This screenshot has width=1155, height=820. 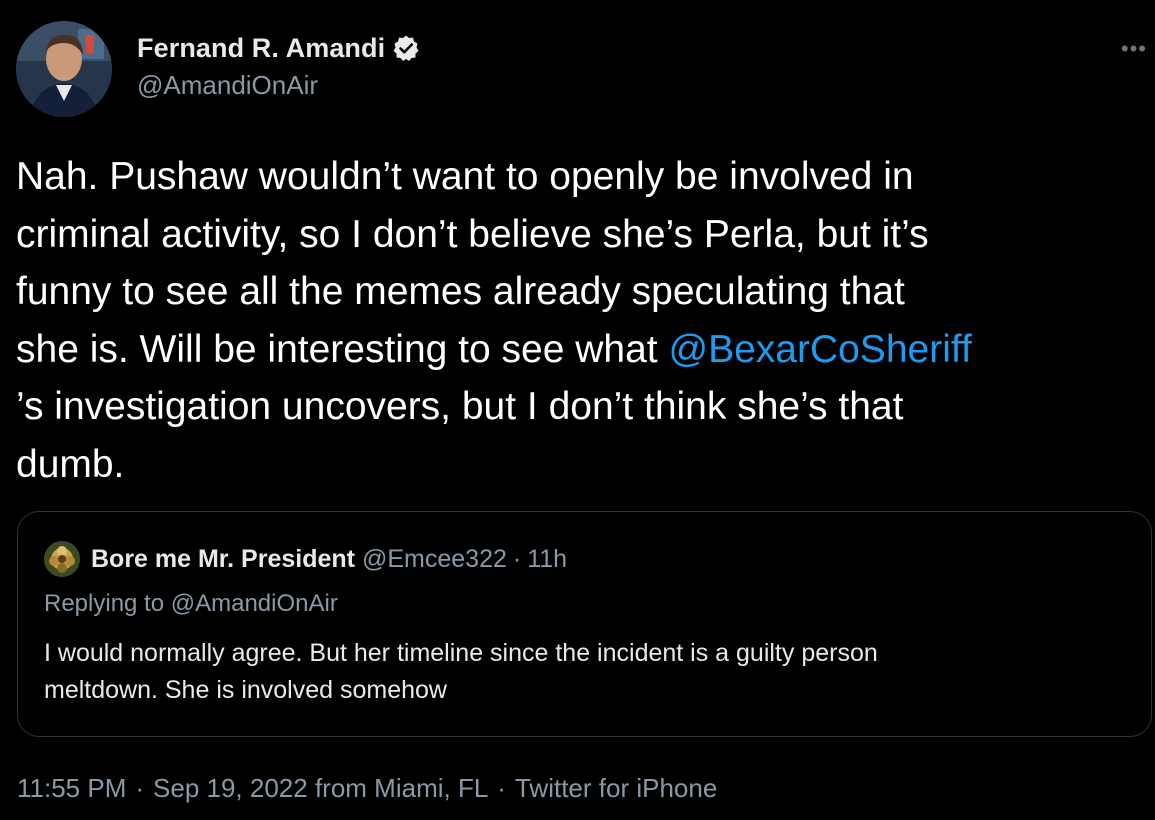 What do you see at coordinates (406, 48) in the screenshot?
I see `verified-badge-icon` at bounding box center [406, 48].